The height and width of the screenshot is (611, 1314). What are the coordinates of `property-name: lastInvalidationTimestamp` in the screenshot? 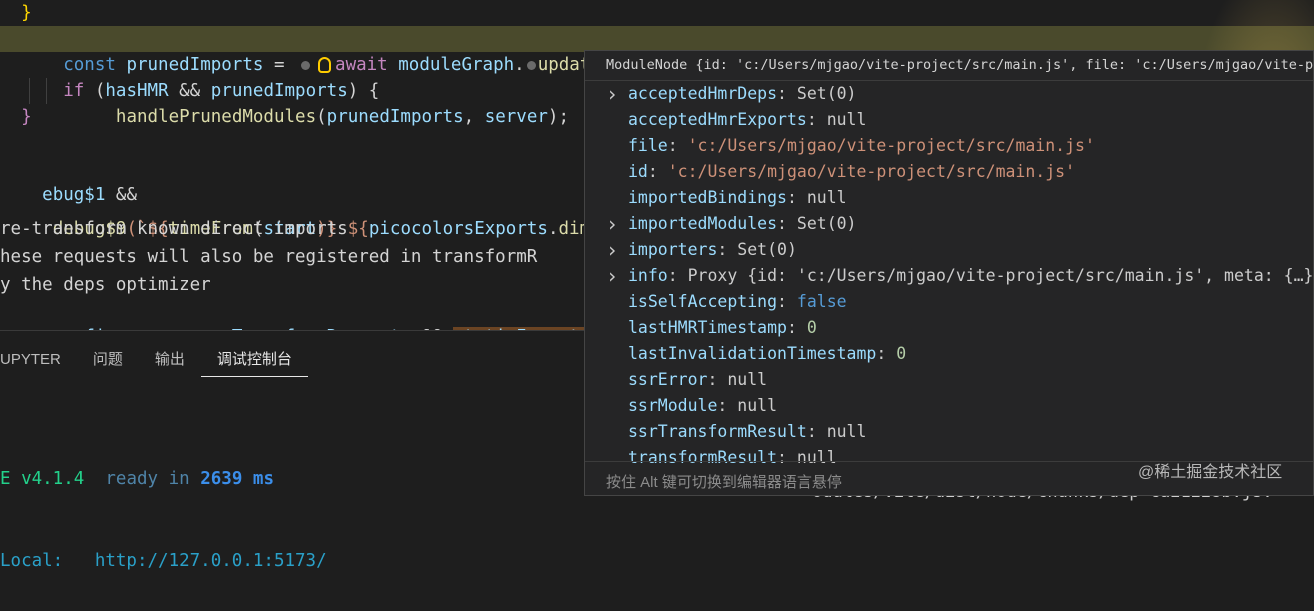 It's located at (752, 353).